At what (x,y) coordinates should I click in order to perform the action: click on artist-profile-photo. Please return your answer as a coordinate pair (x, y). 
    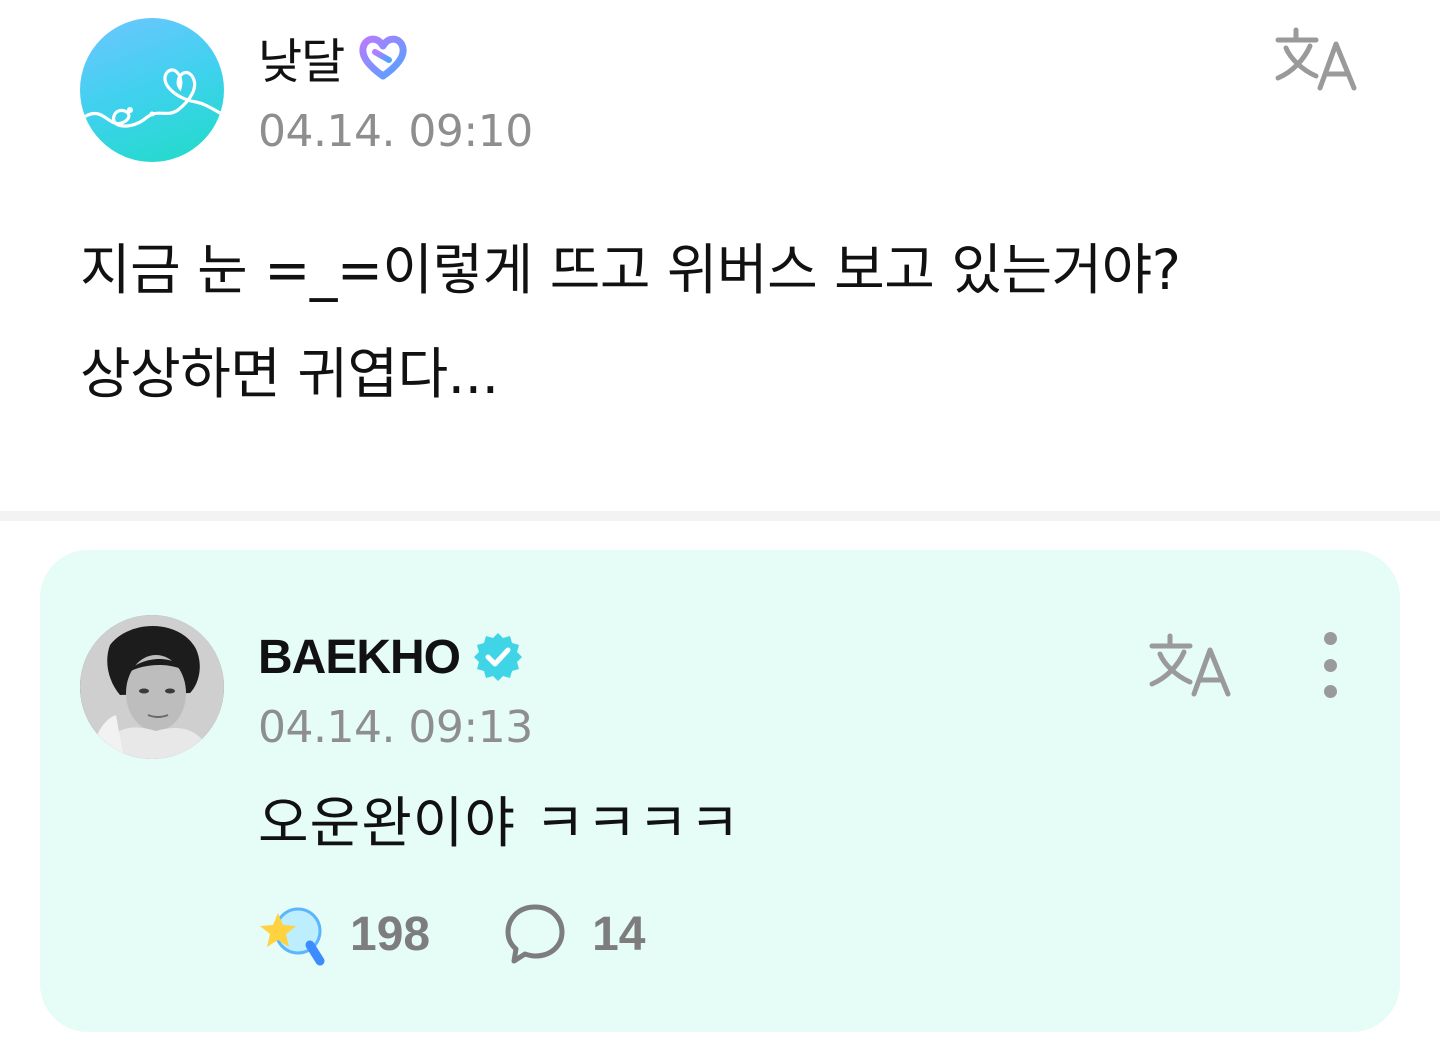
    Looking at the image, I should click on (152, 687).